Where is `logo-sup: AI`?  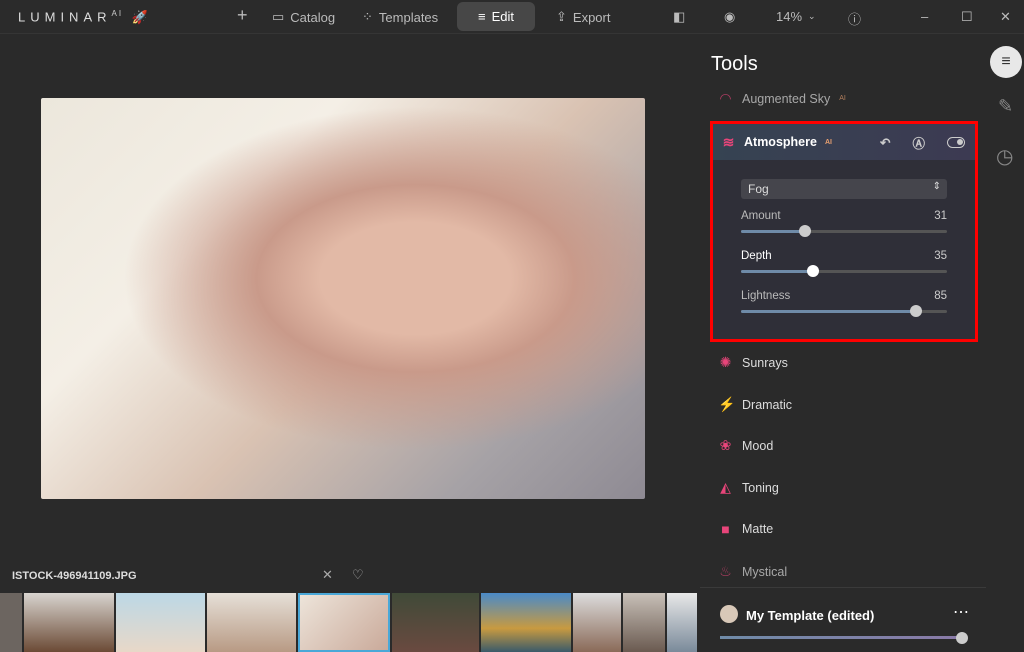
logo-sup: AI is located at coordinates (117, 13).